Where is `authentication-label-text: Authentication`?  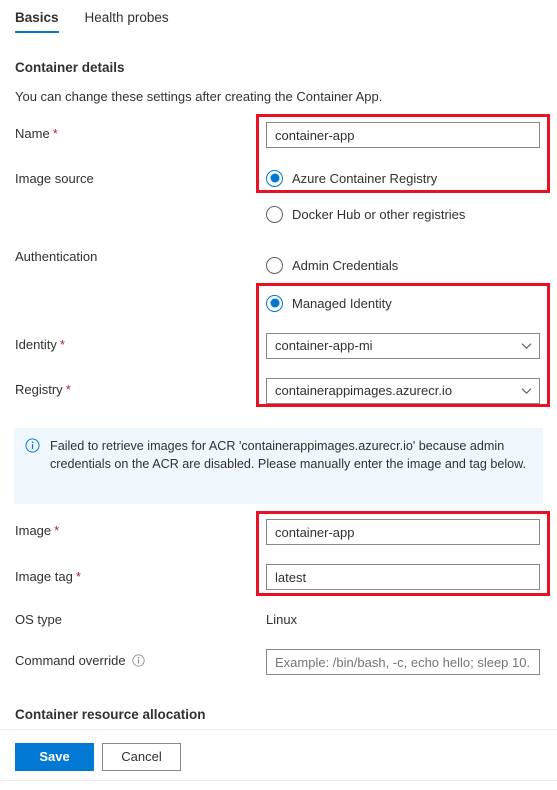 authentication-label-text: Authentication is located at coordinates (56, 256).